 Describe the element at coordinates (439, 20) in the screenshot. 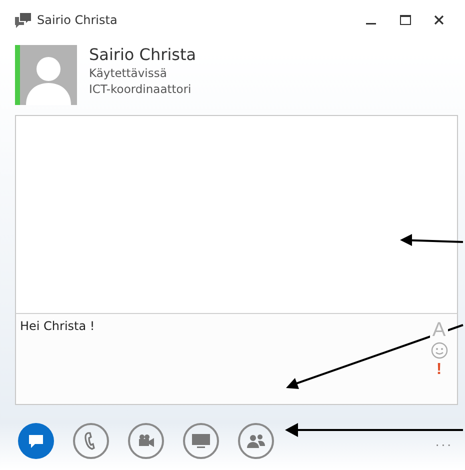

I see `close-icon` at that location.